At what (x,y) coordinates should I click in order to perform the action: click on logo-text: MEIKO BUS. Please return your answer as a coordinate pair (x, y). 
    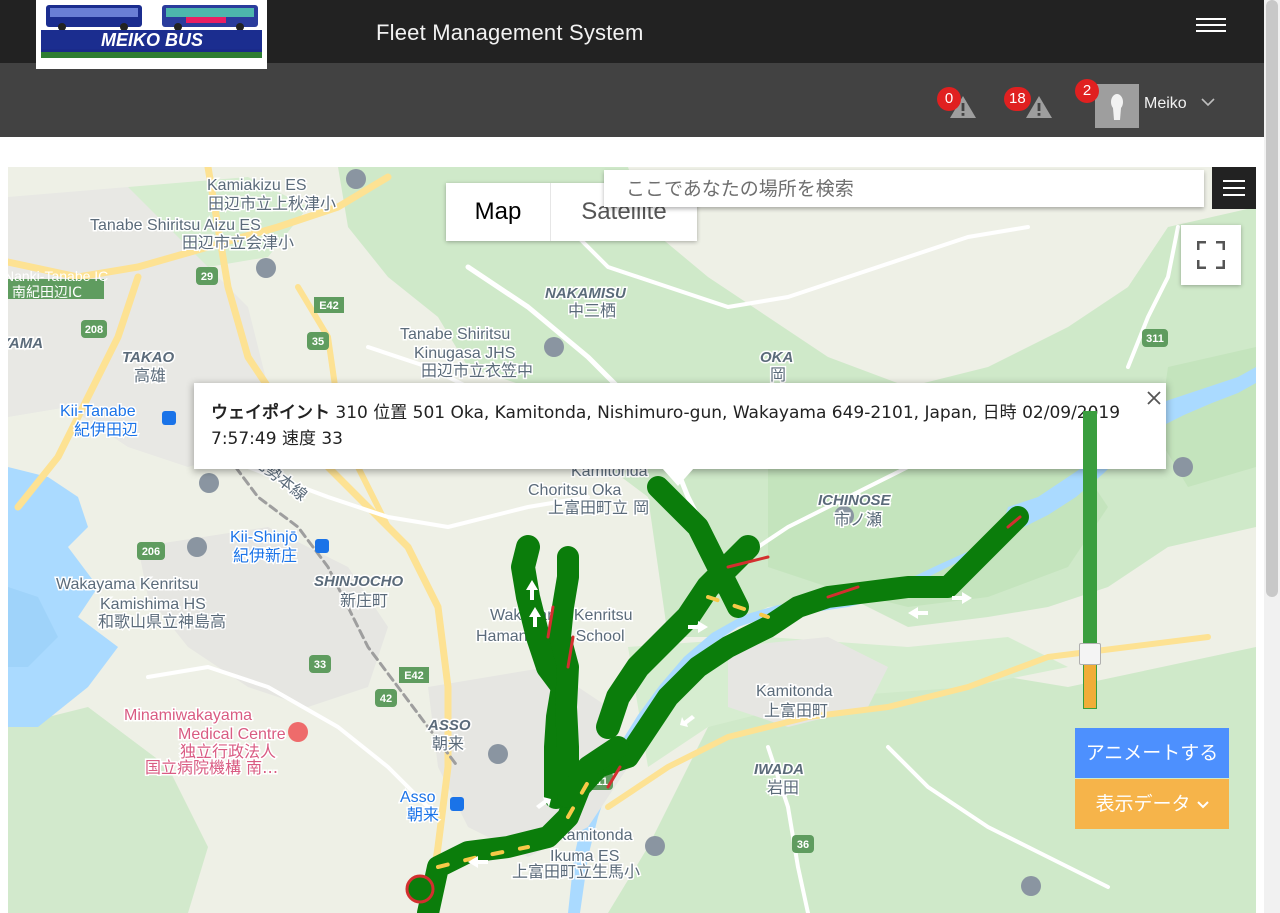
    Looking at the image, I should click on (152, 40).